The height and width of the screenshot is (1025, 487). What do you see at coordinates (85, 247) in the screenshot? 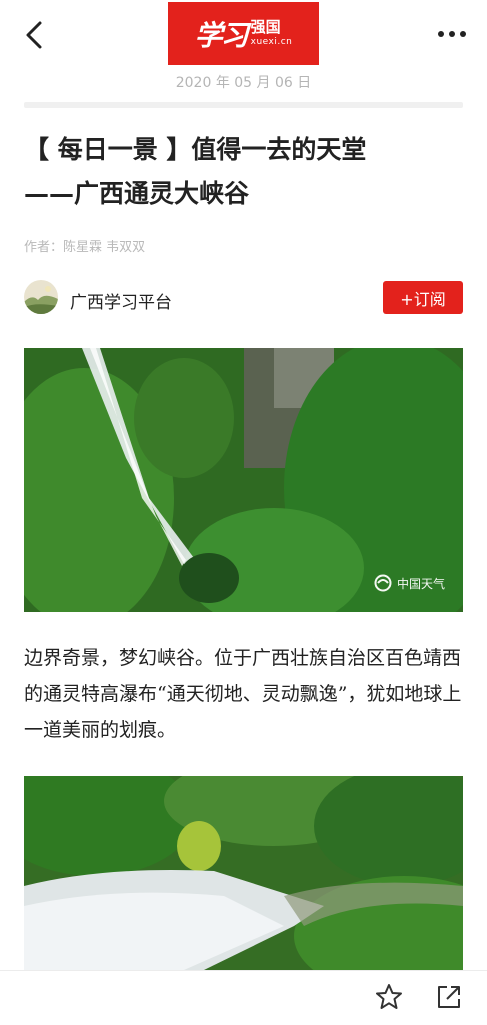
I see `article-author: 作者：陈星霖 韦双双` at bounding box center [85, 247].